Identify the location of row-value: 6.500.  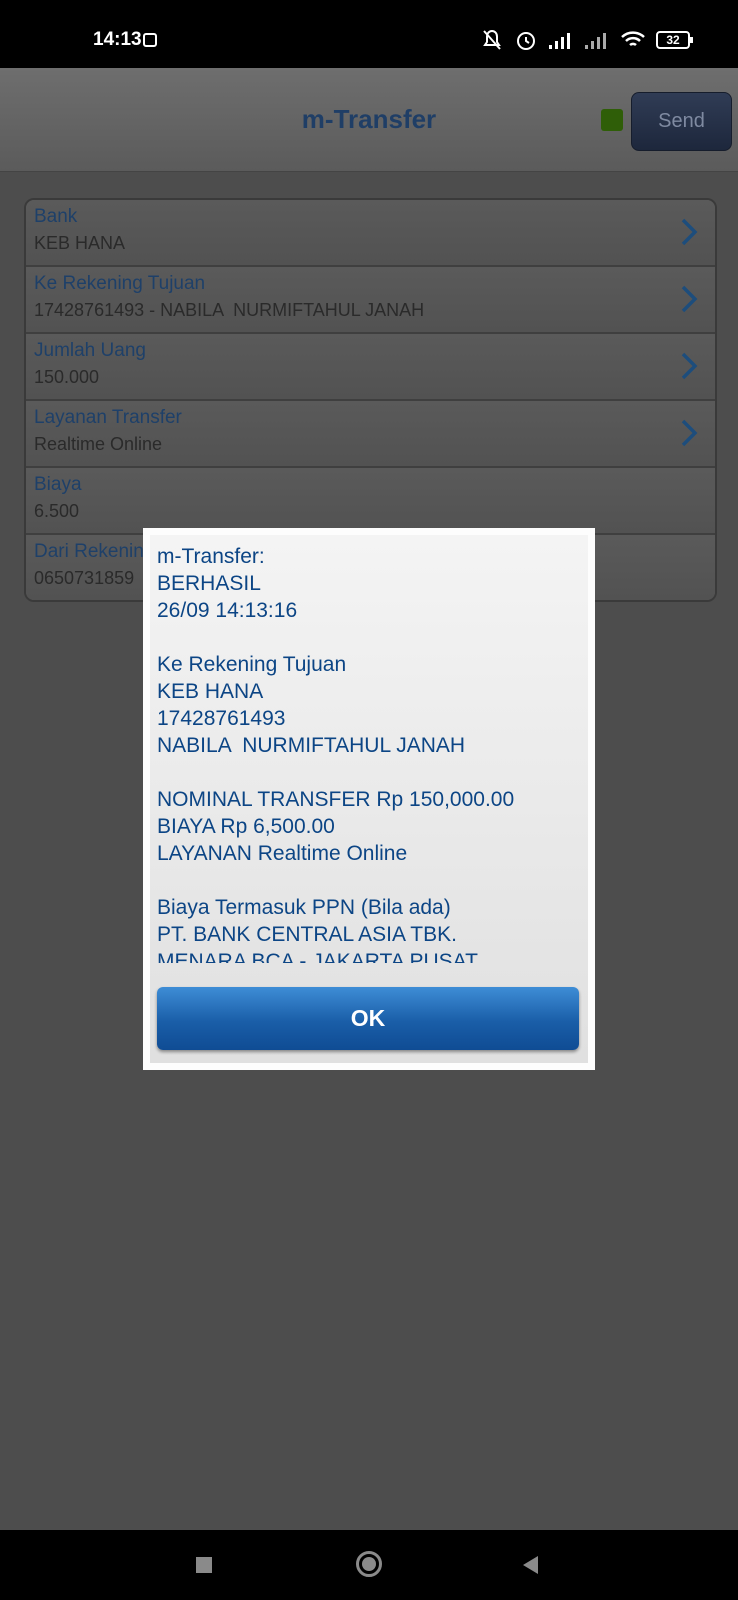
(57, 511).